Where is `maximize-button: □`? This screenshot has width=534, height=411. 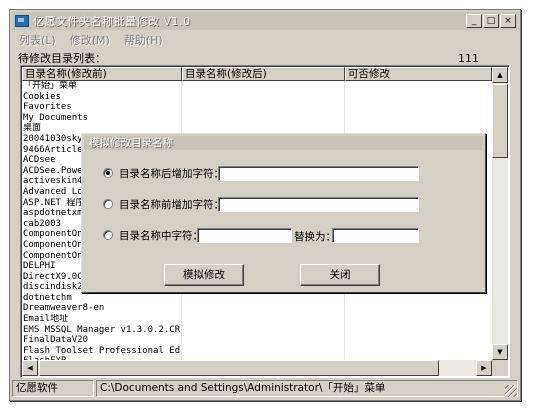 maximize-button: □ is located at coordinates (491, 21).